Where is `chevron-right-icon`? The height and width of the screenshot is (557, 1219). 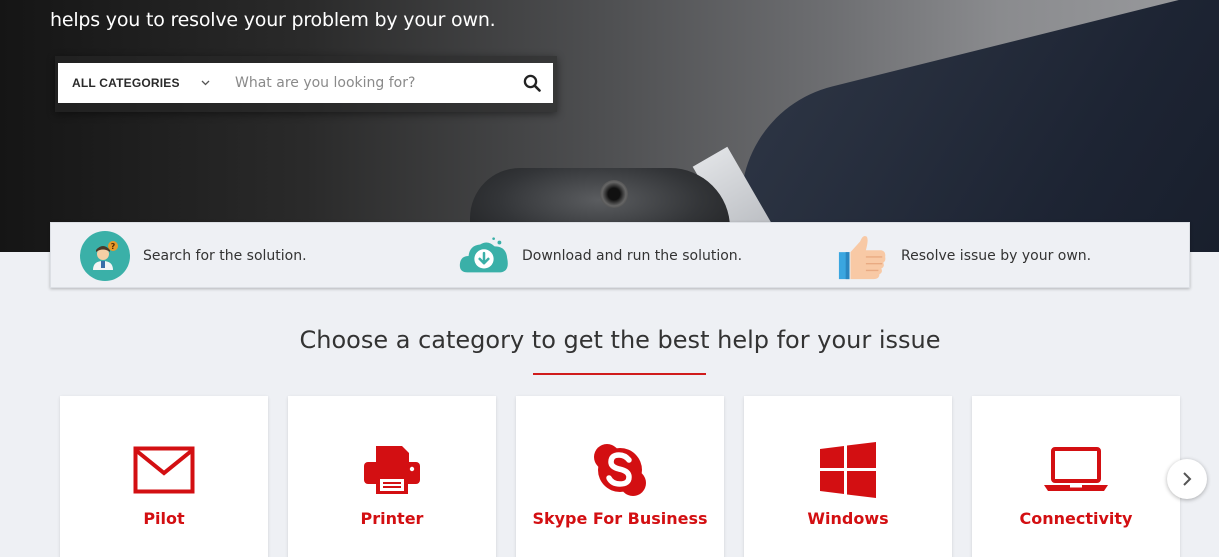 chevron-right-icon is located at coordinates (1187, 479).